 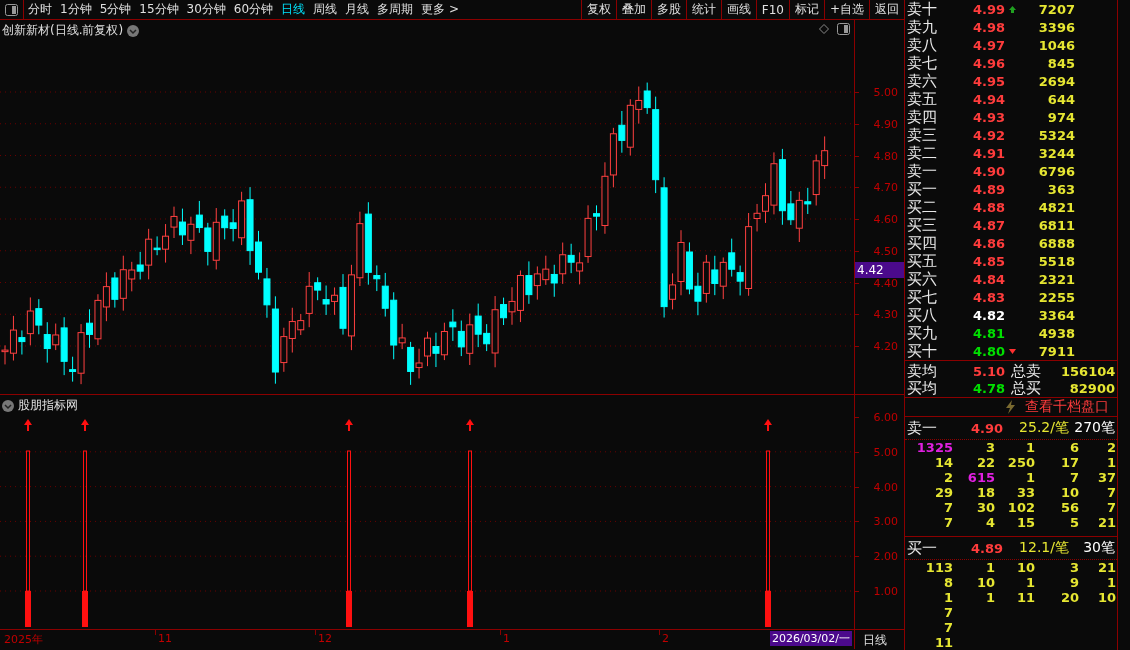 I want to click on queue-count: 270笔, so click(x=1094, y=428).